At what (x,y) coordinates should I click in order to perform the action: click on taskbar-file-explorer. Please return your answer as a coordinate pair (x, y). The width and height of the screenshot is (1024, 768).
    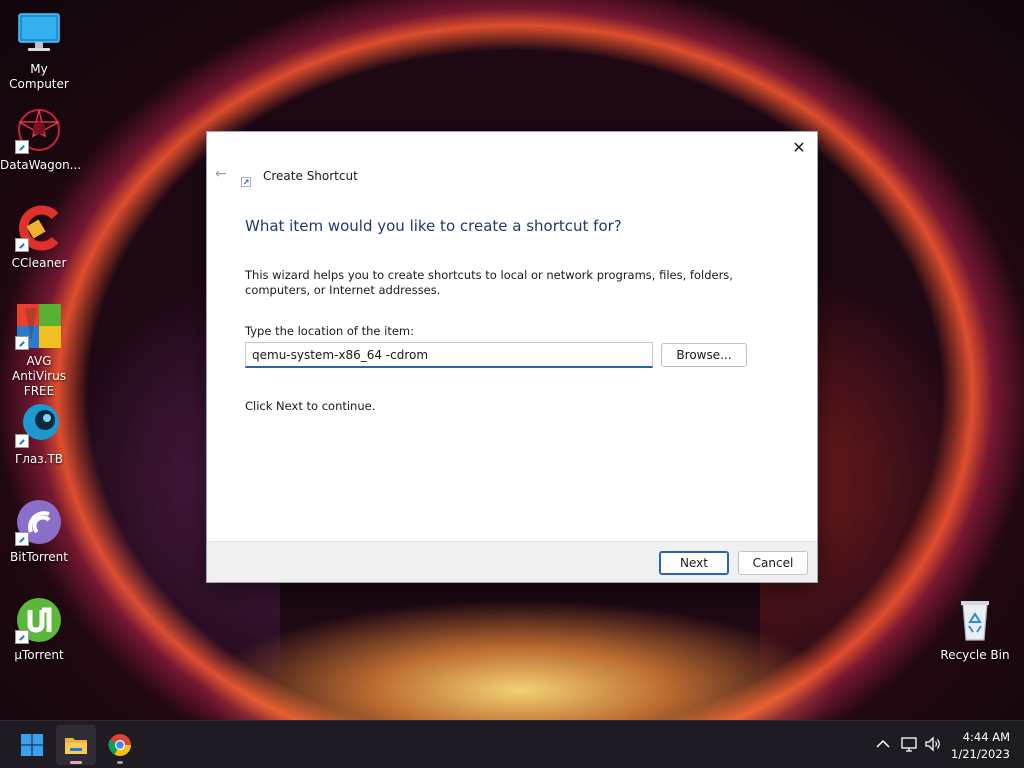
    Looking at the image, I should click on (76, 745).